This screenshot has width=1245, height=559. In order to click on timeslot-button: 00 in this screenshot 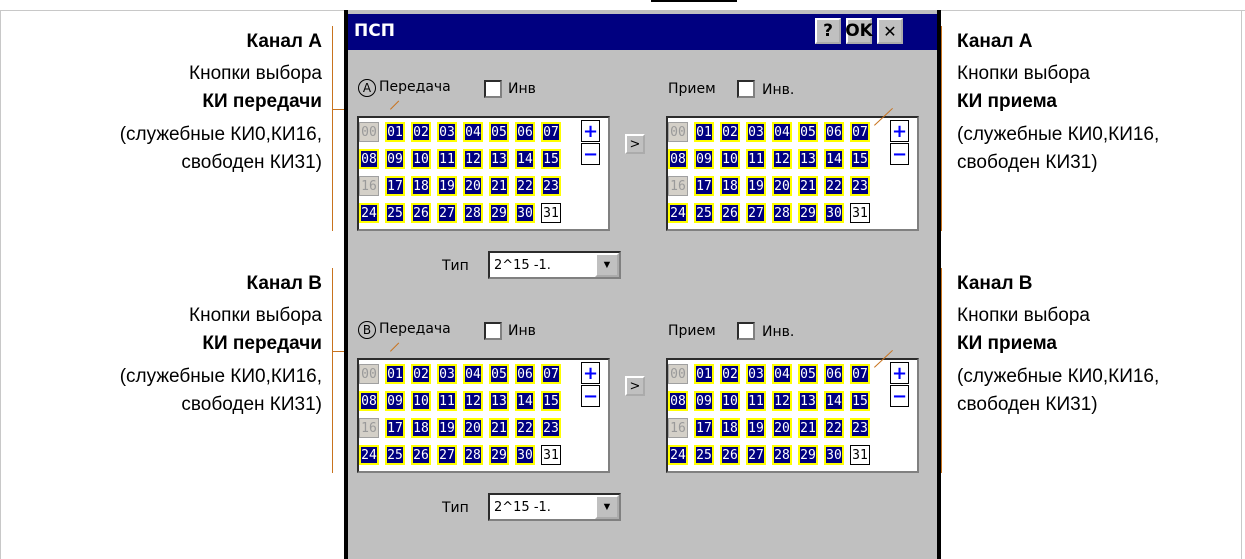, I will do `click(678, 132)`.